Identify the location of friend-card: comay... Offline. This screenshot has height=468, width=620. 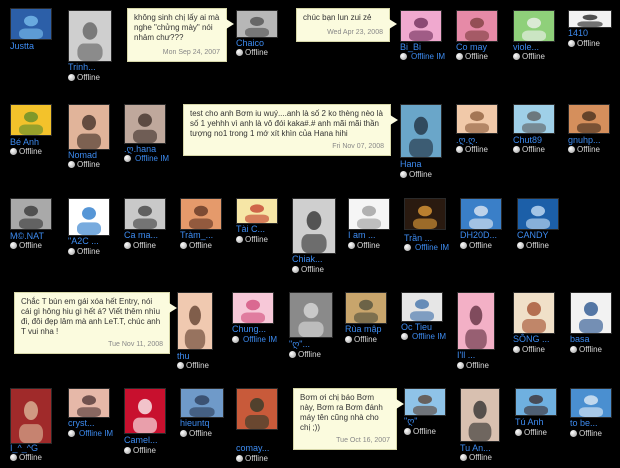
(257, 425).